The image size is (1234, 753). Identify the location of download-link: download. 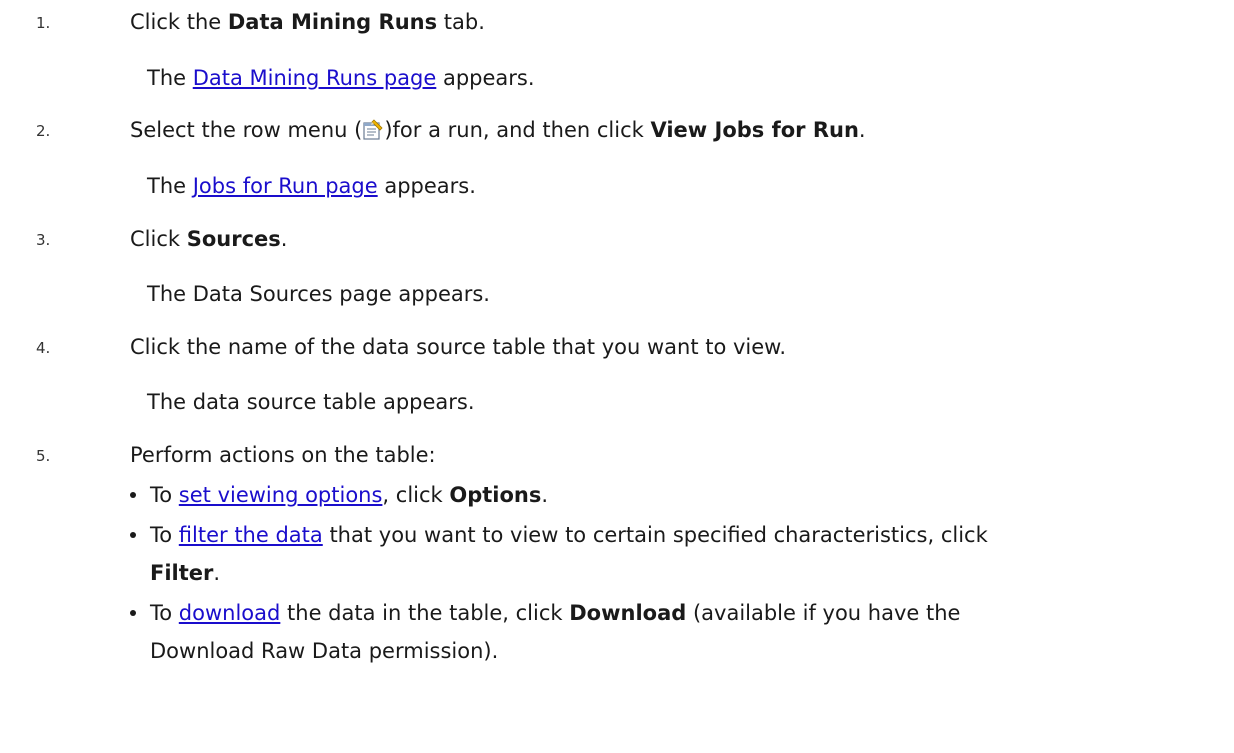
(230, 613).